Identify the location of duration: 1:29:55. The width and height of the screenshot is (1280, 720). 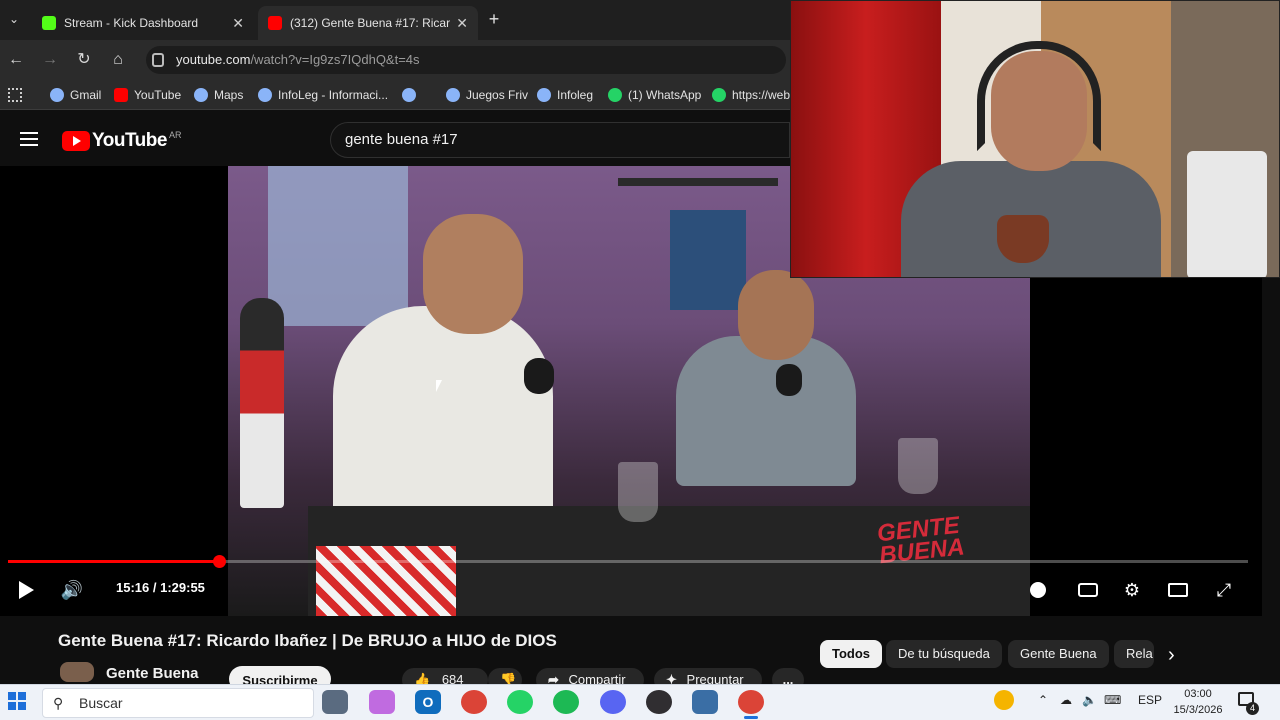
(182, 587).